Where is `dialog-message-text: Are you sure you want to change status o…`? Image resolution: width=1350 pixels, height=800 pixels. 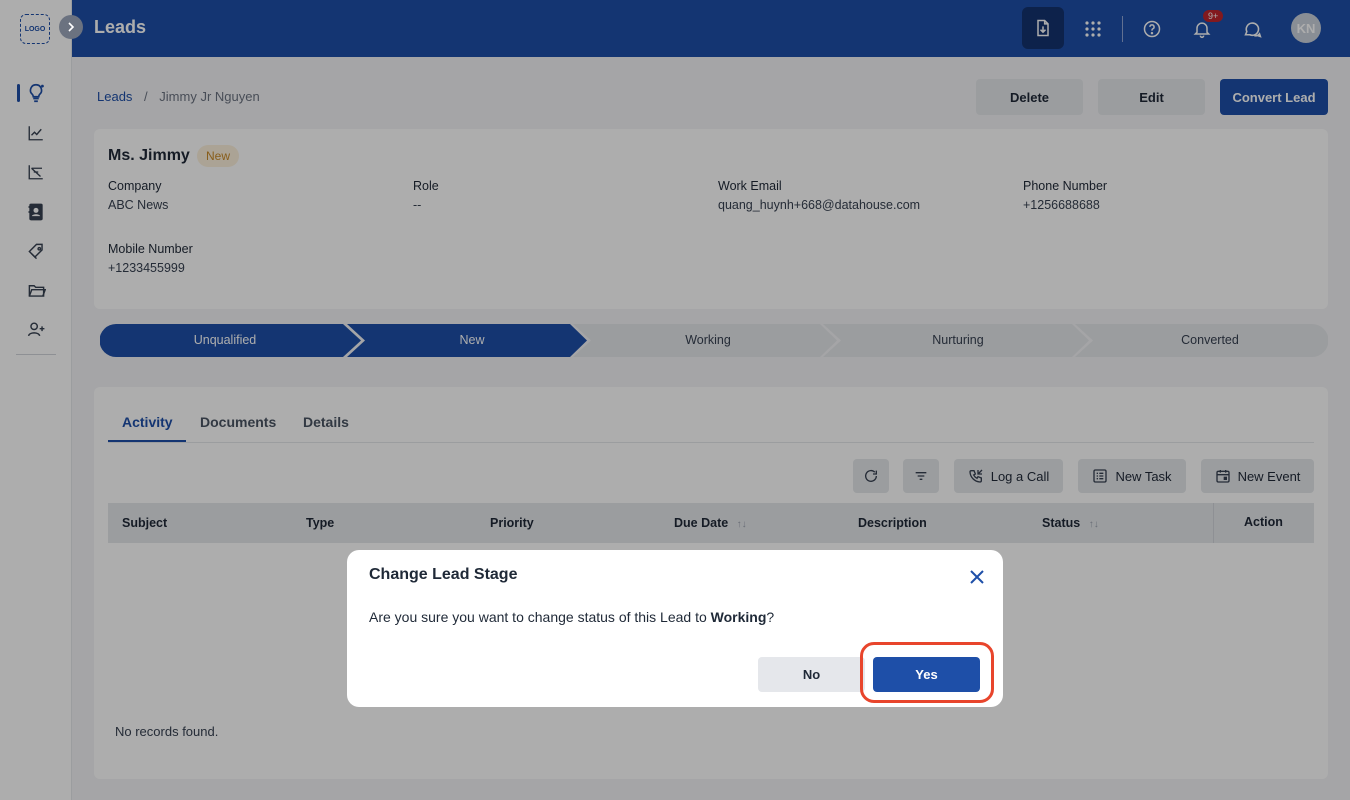 dialog-message-text: Are you sure you want to change status o… is located at coordinates (540, 617).